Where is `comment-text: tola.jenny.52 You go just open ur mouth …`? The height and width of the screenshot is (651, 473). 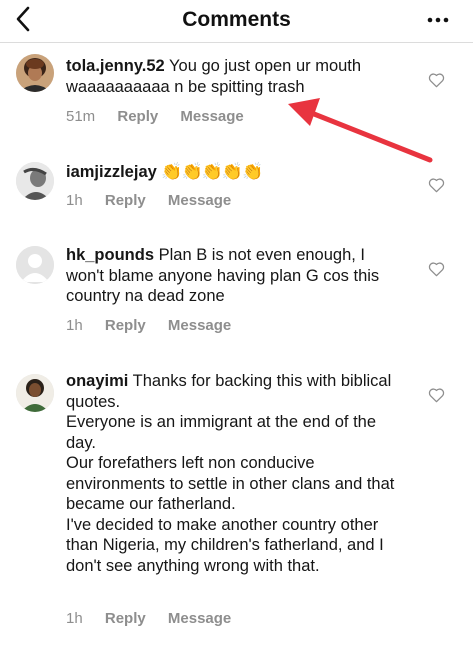 comment-text: tola.jenny.52 You go just open ur mouth … is located at coordinates (233, 76).